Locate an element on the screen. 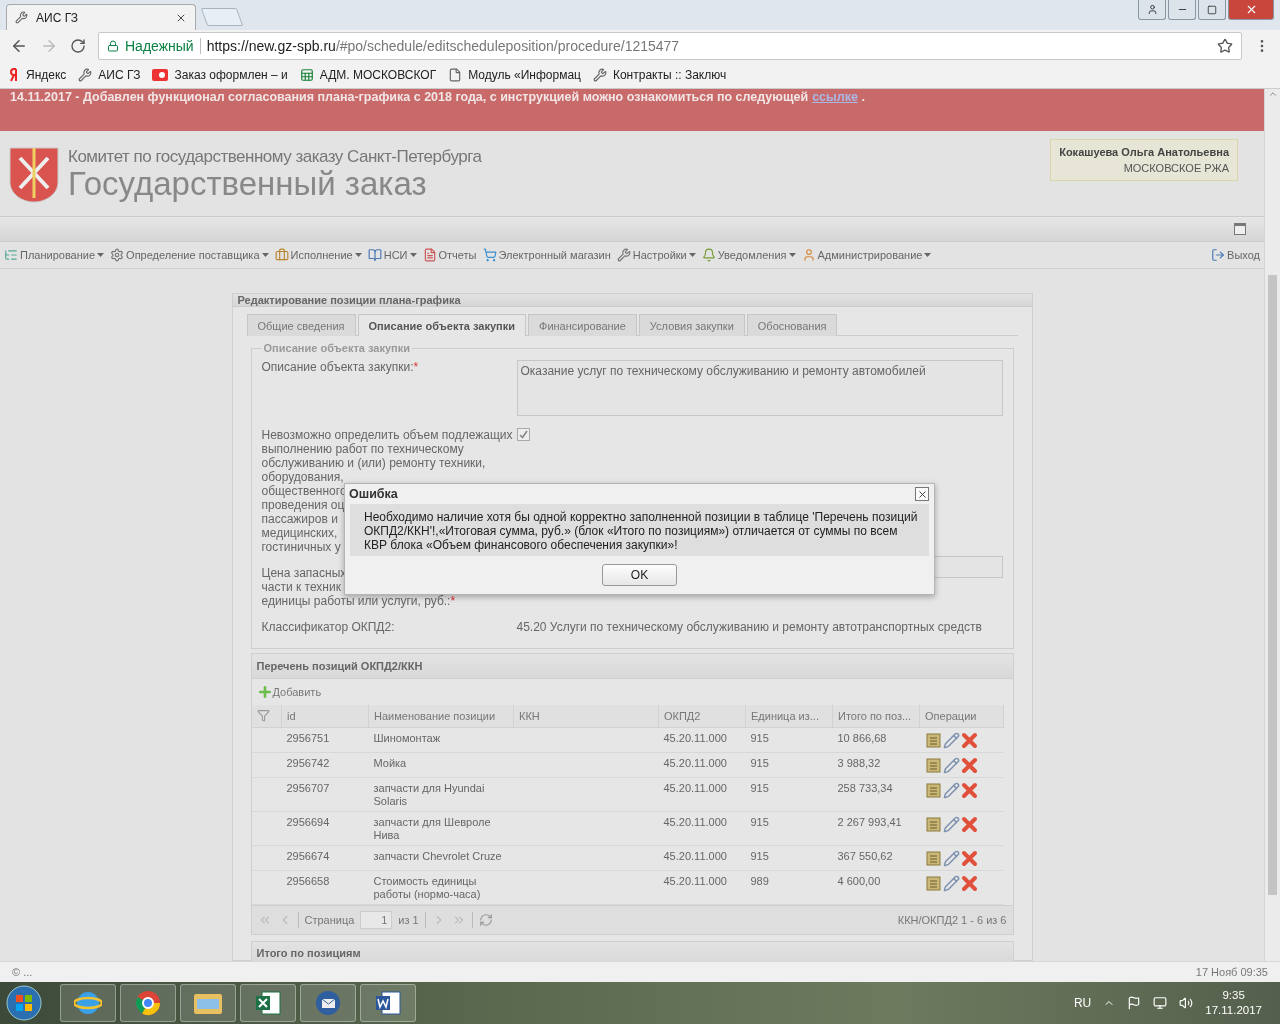  tab: Условия закупки is located at coordinates (691, 325).